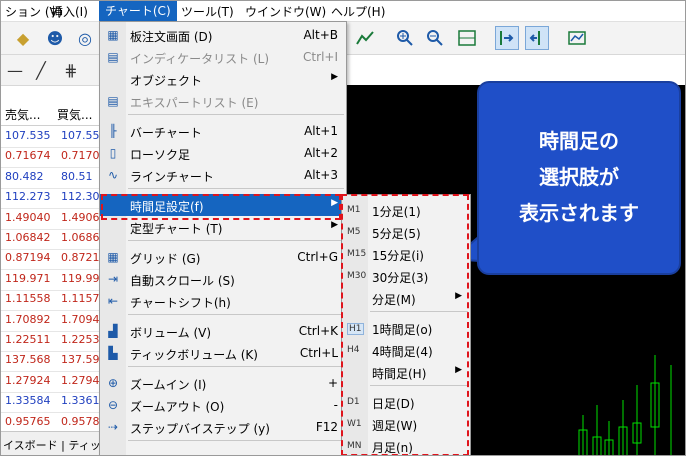  I want to click on line-chart-icon, so click(365, 38).